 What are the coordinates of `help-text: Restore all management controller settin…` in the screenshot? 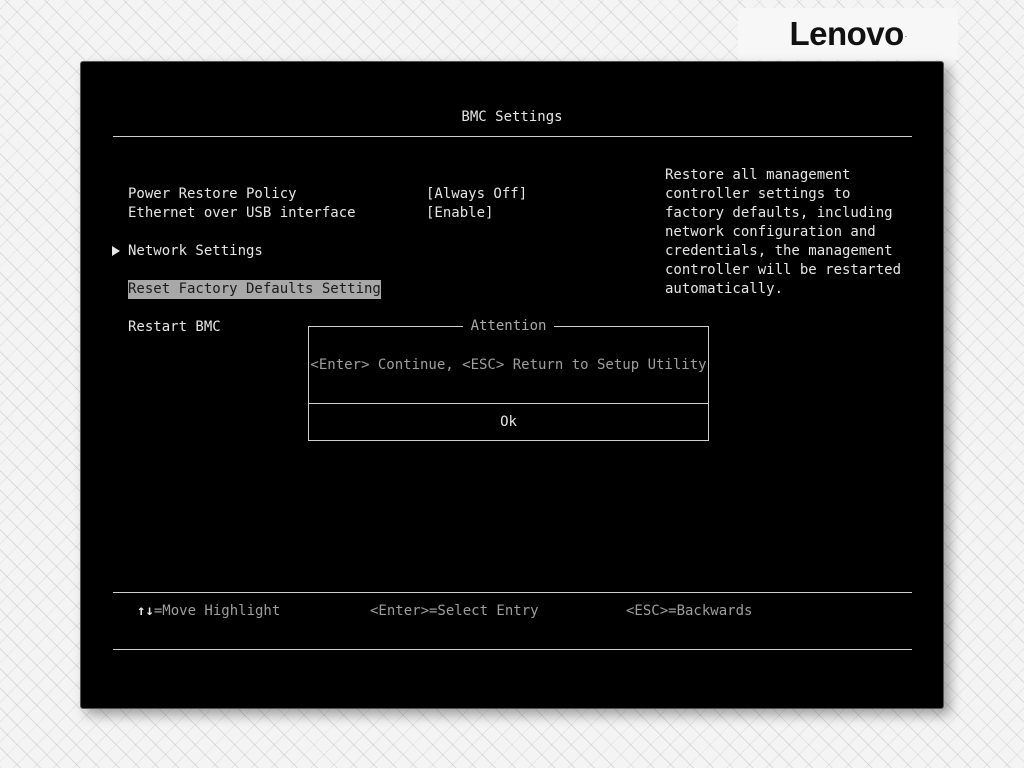 It's located at (783, 232).